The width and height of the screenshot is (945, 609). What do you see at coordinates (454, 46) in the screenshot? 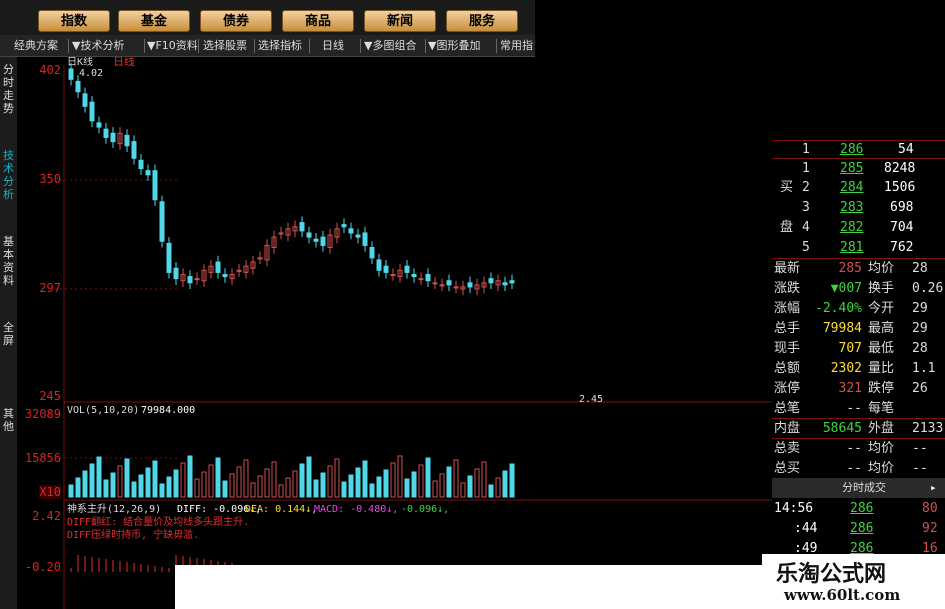
I see `toolbar-overlay: ▼图形叠加` at bounding box center [454, 46].